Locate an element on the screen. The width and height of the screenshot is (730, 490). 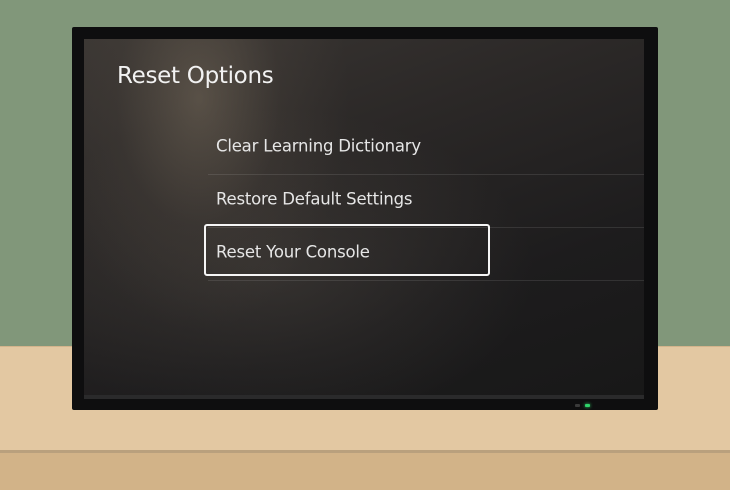
menu-item-clear-learning-dictionary: Clear Learning Dictionary is located at coordinates (426, 148).